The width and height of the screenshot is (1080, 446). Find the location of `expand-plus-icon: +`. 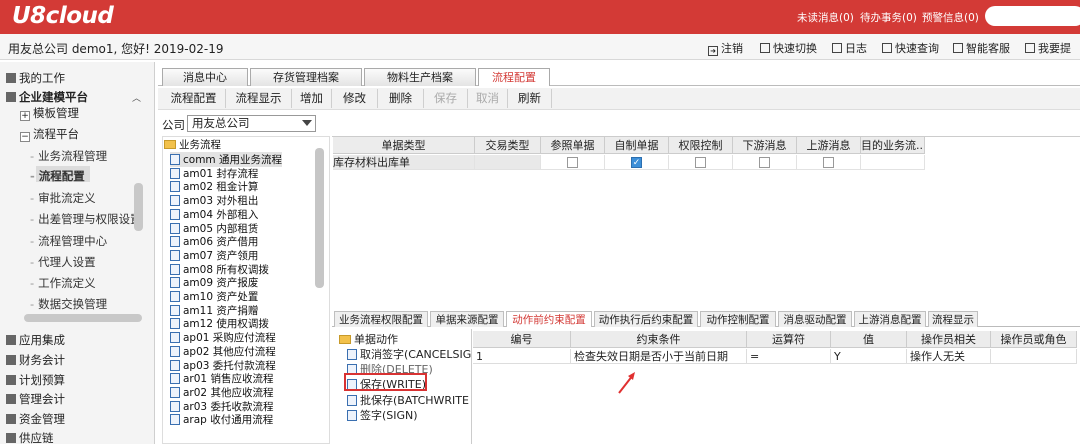

expand-plus-icon: + is located at coordinates (25, 116).